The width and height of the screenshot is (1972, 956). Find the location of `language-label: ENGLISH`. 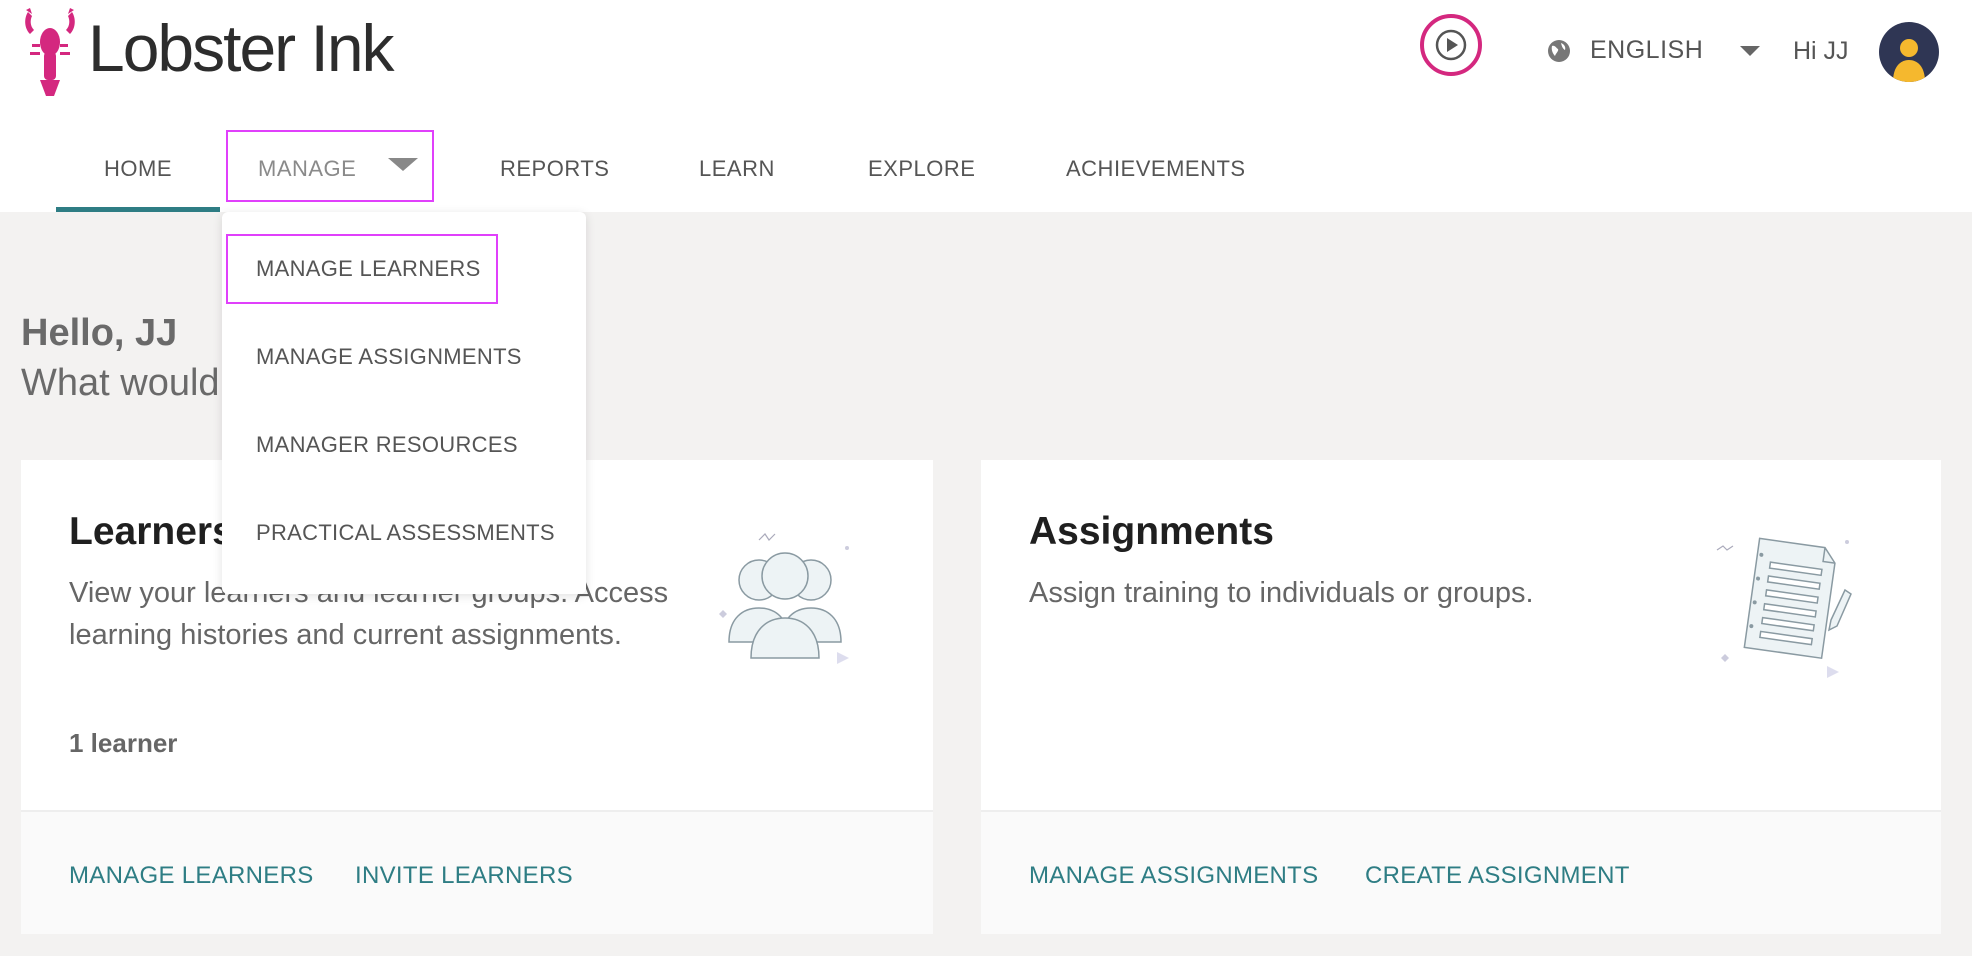

language-label: ENGLISH is located at coordinates (1647, 50).